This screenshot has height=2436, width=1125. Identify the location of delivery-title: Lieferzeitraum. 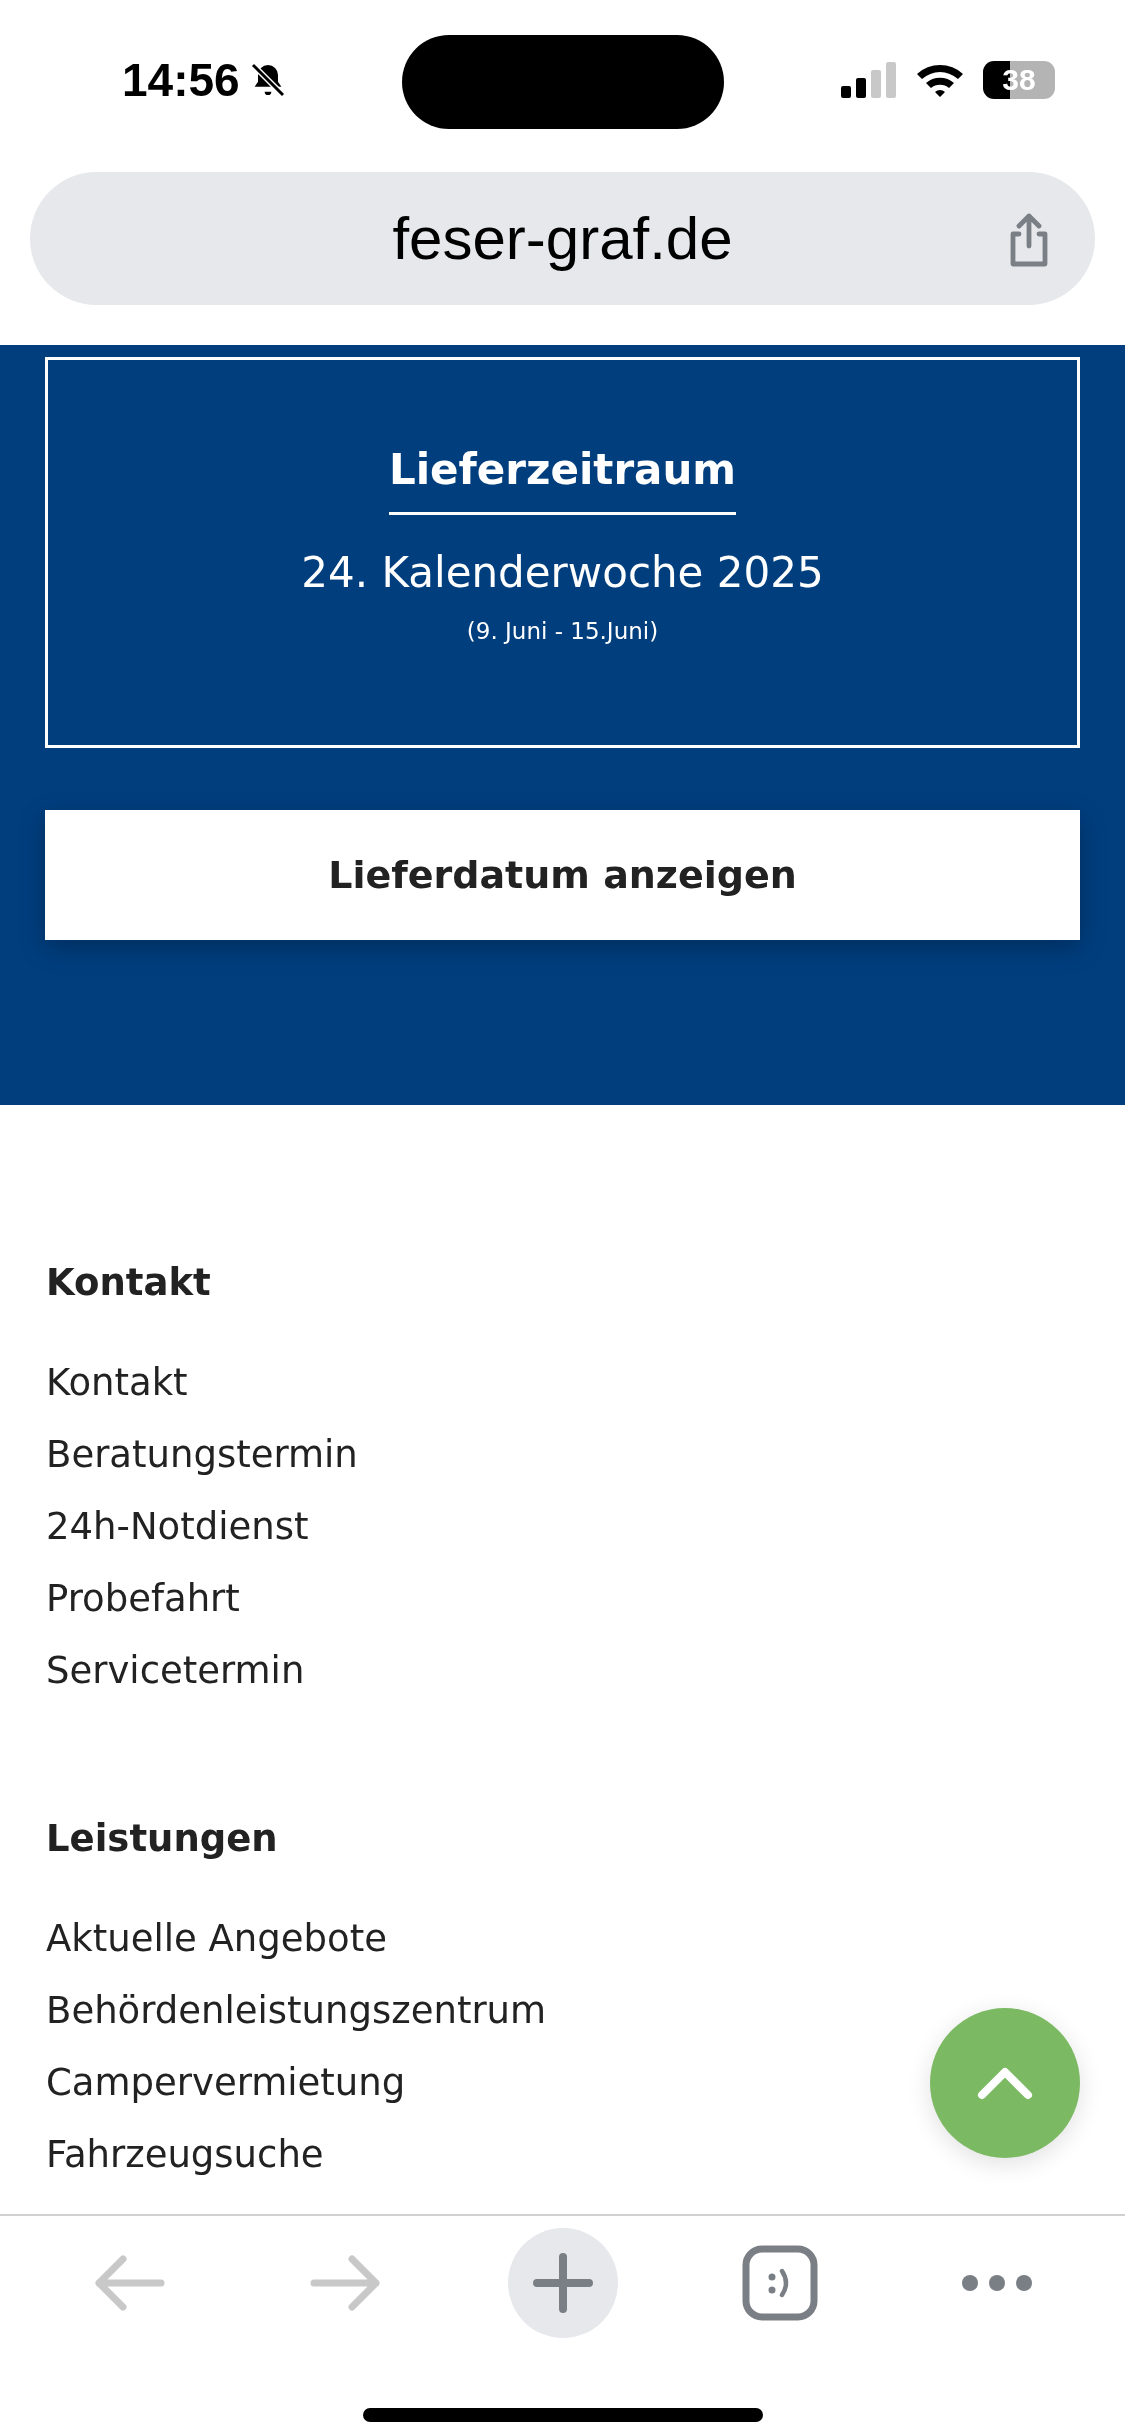
(562, 478).